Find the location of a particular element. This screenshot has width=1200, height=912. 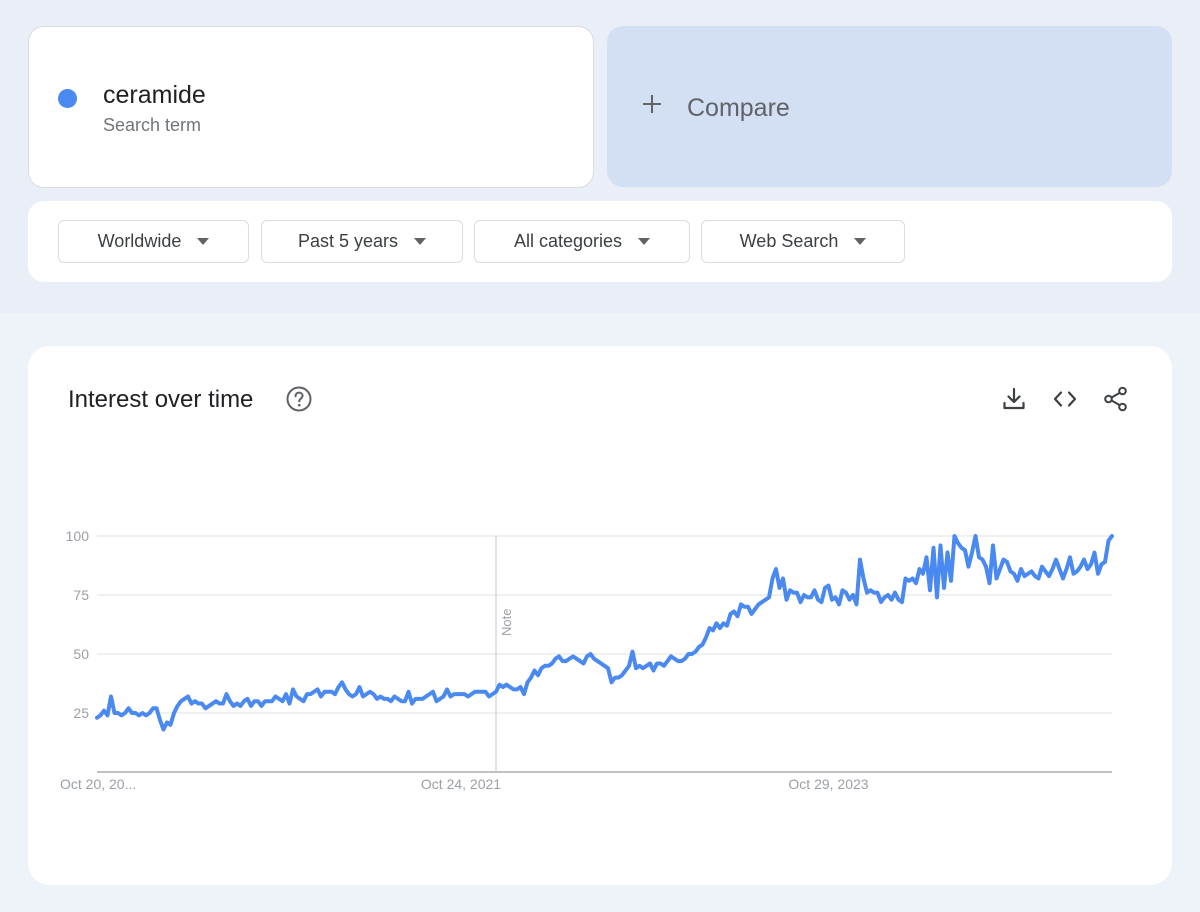

category-dropdown: All categories is located at coordinates (582, 241).